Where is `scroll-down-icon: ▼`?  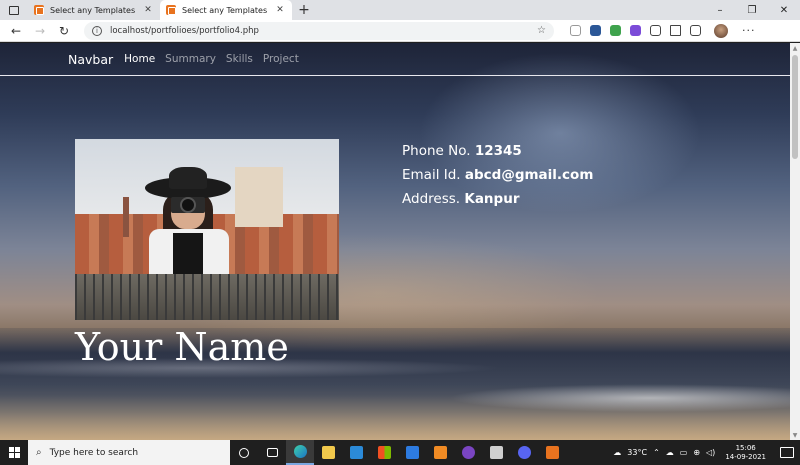
scroll-down-icon: ▼ is located at coordinates (795, 435).